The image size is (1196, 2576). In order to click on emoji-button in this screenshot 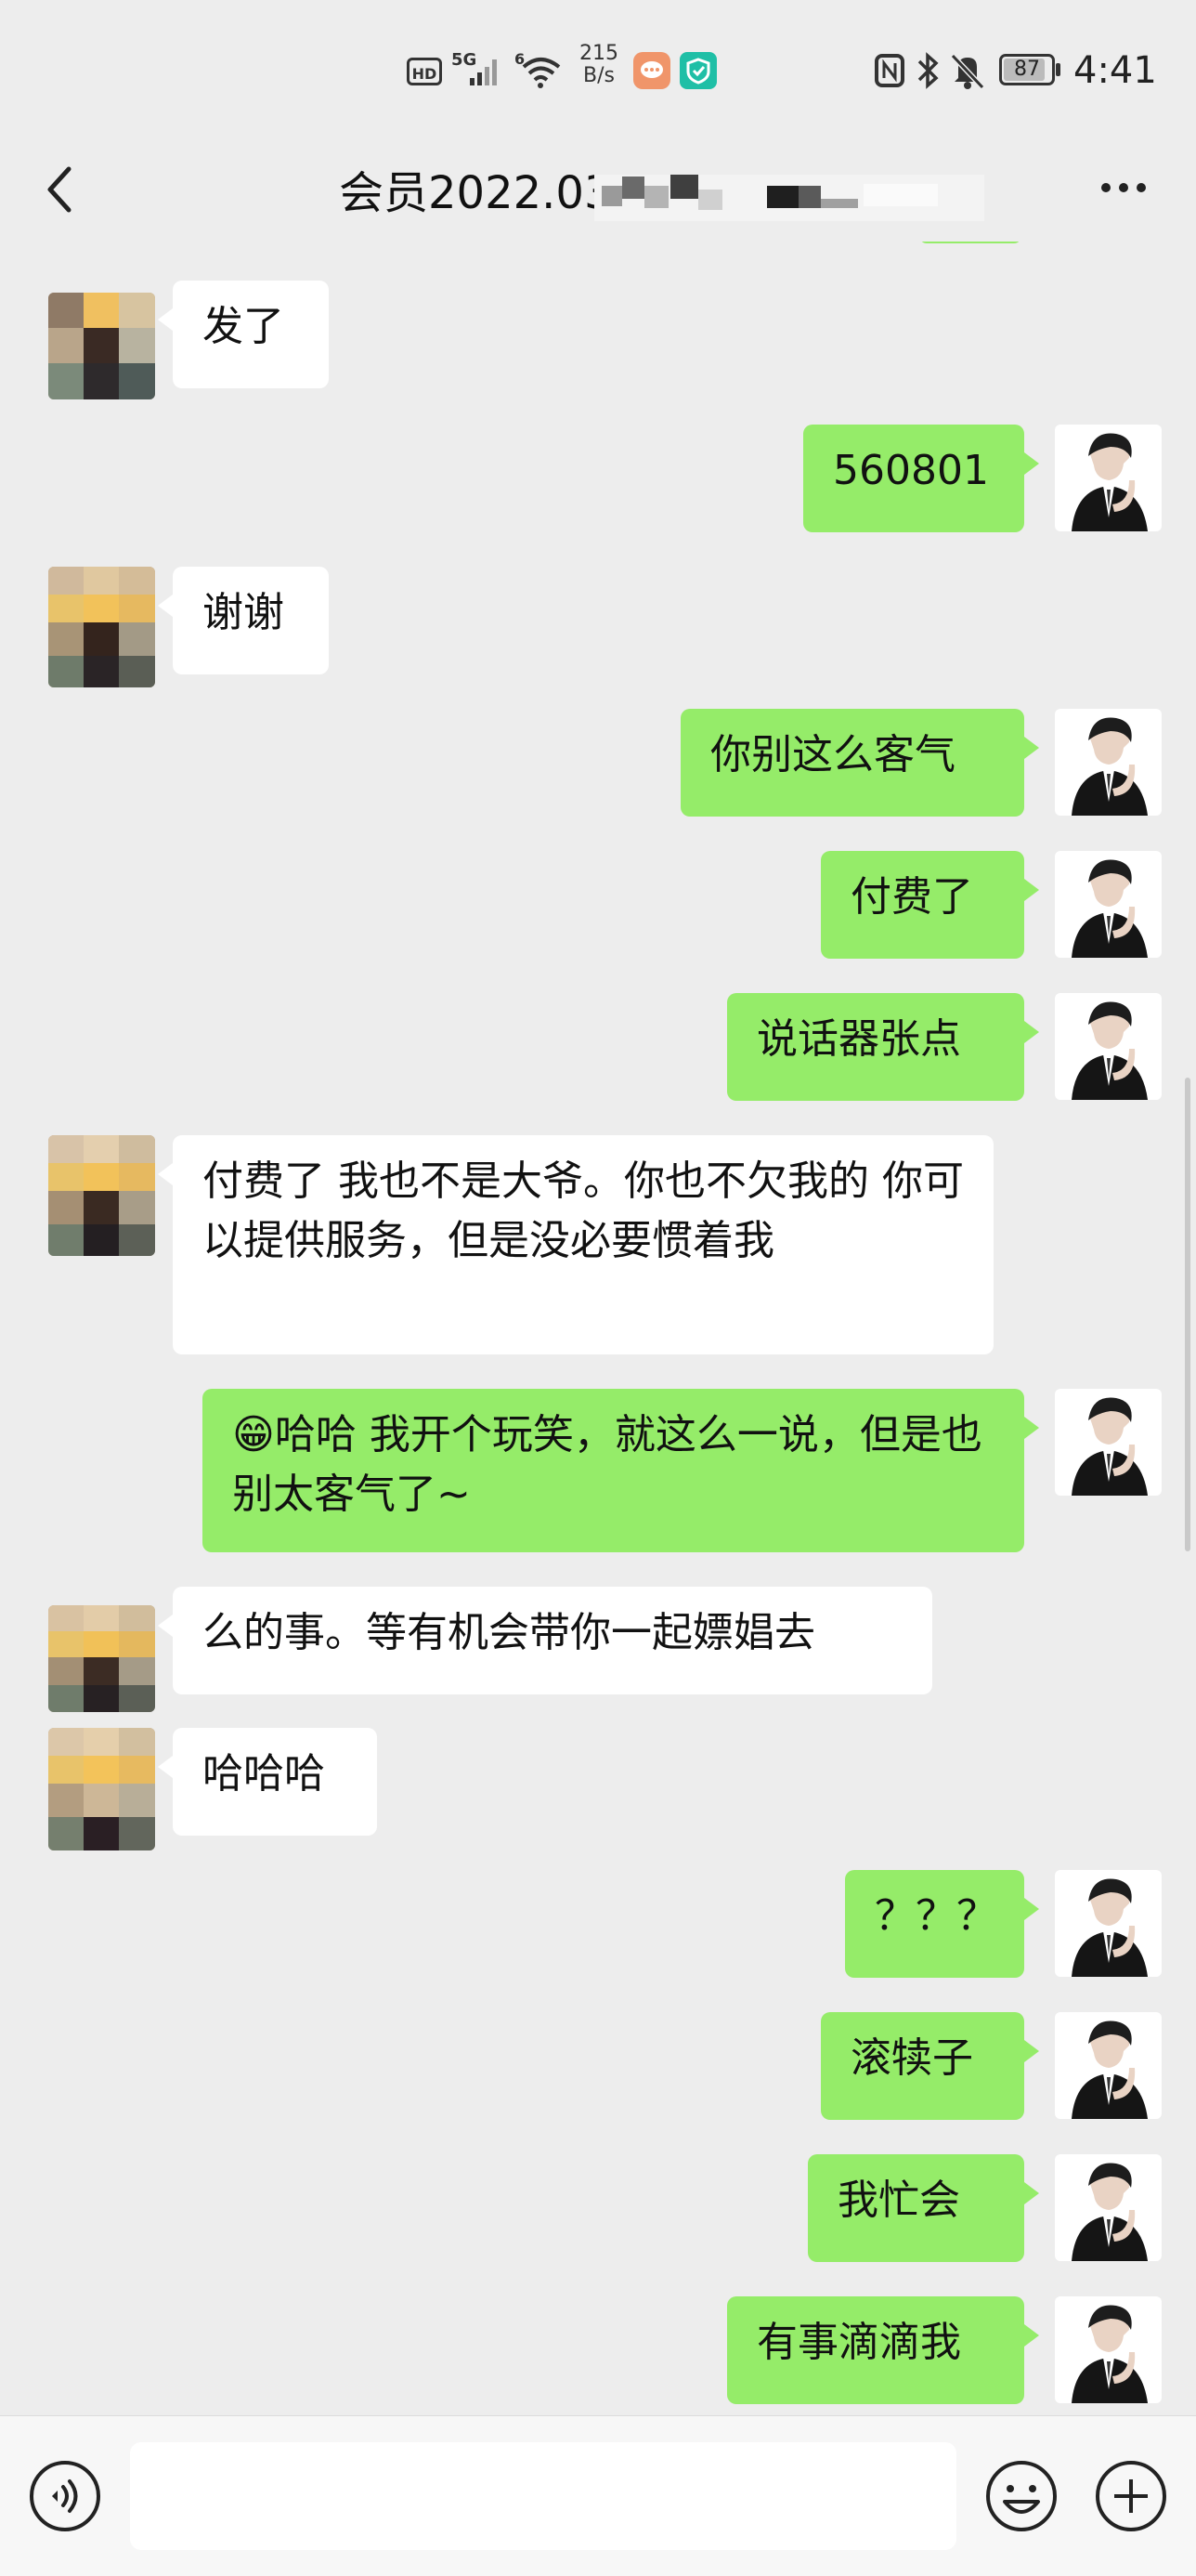, I will do `click(1021, 2496)`.